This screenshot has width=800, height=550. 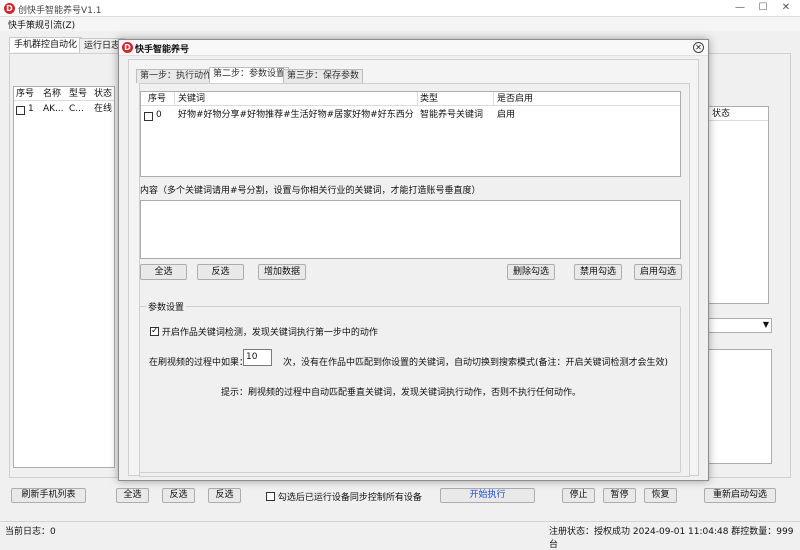 What do you see at coordinates (349, 498) in the screenshot?
I see `sync-checkbox-label: 勾选后已运行设备同步控制所有设备` at bounding box center [349, 498].